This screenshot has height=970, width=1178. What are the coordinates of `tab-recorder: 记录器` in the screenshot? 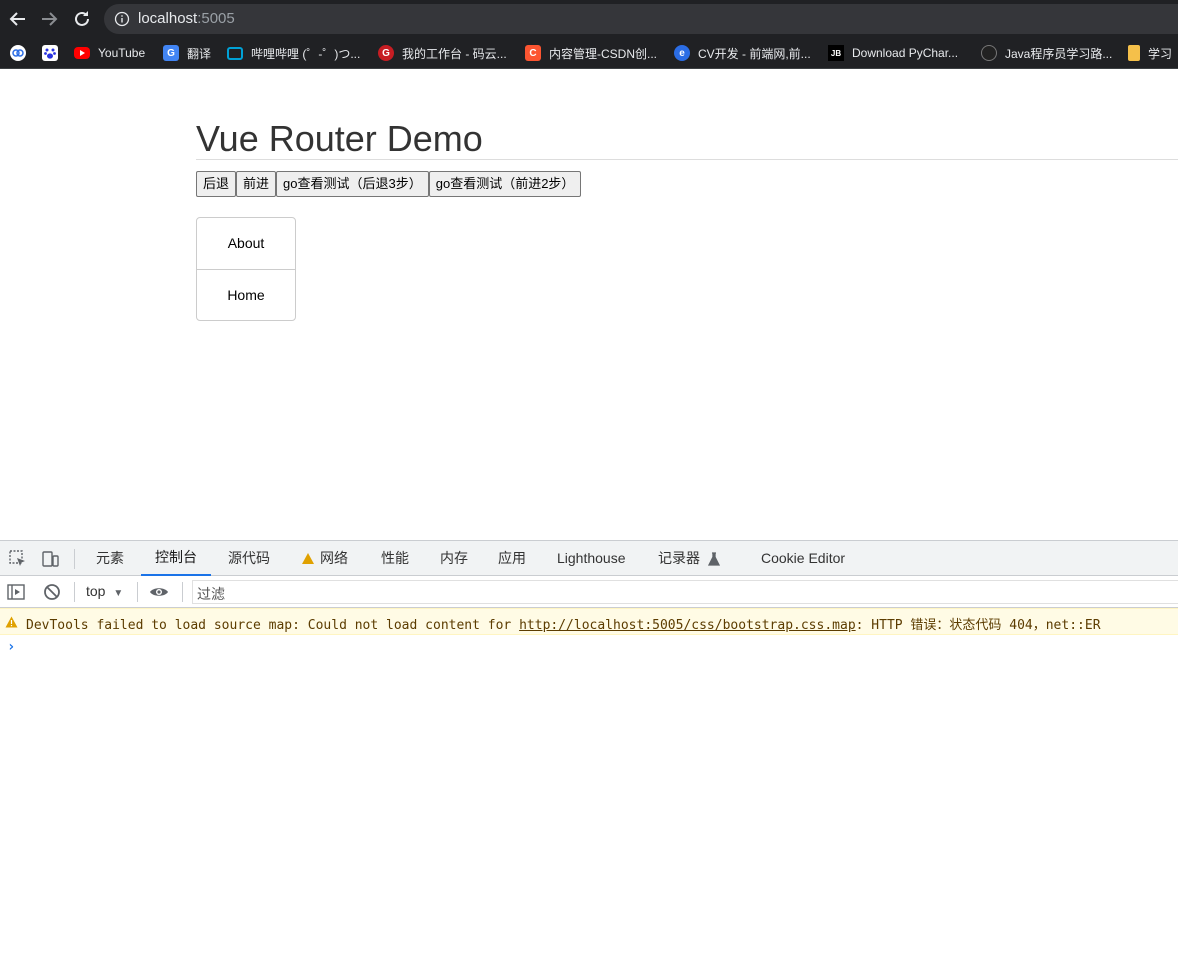 It's located at (689, 558).